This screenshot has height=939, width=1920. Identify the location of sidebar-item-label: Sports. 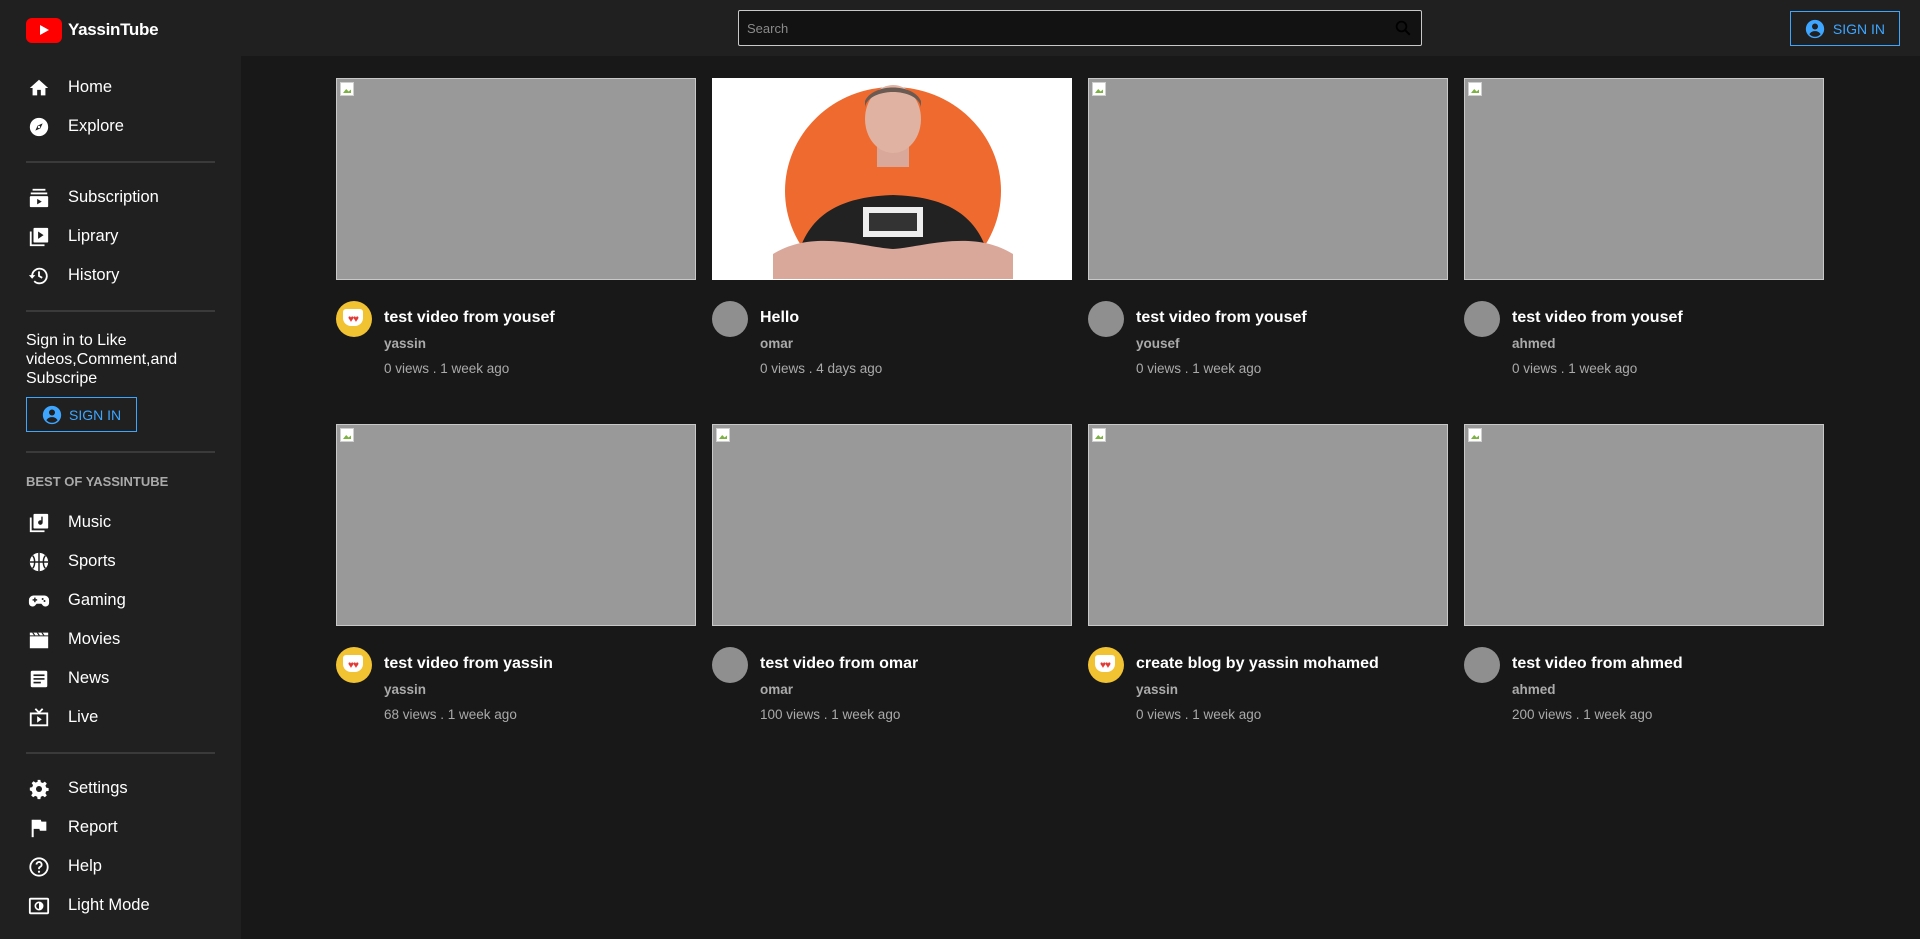
(92, 561).